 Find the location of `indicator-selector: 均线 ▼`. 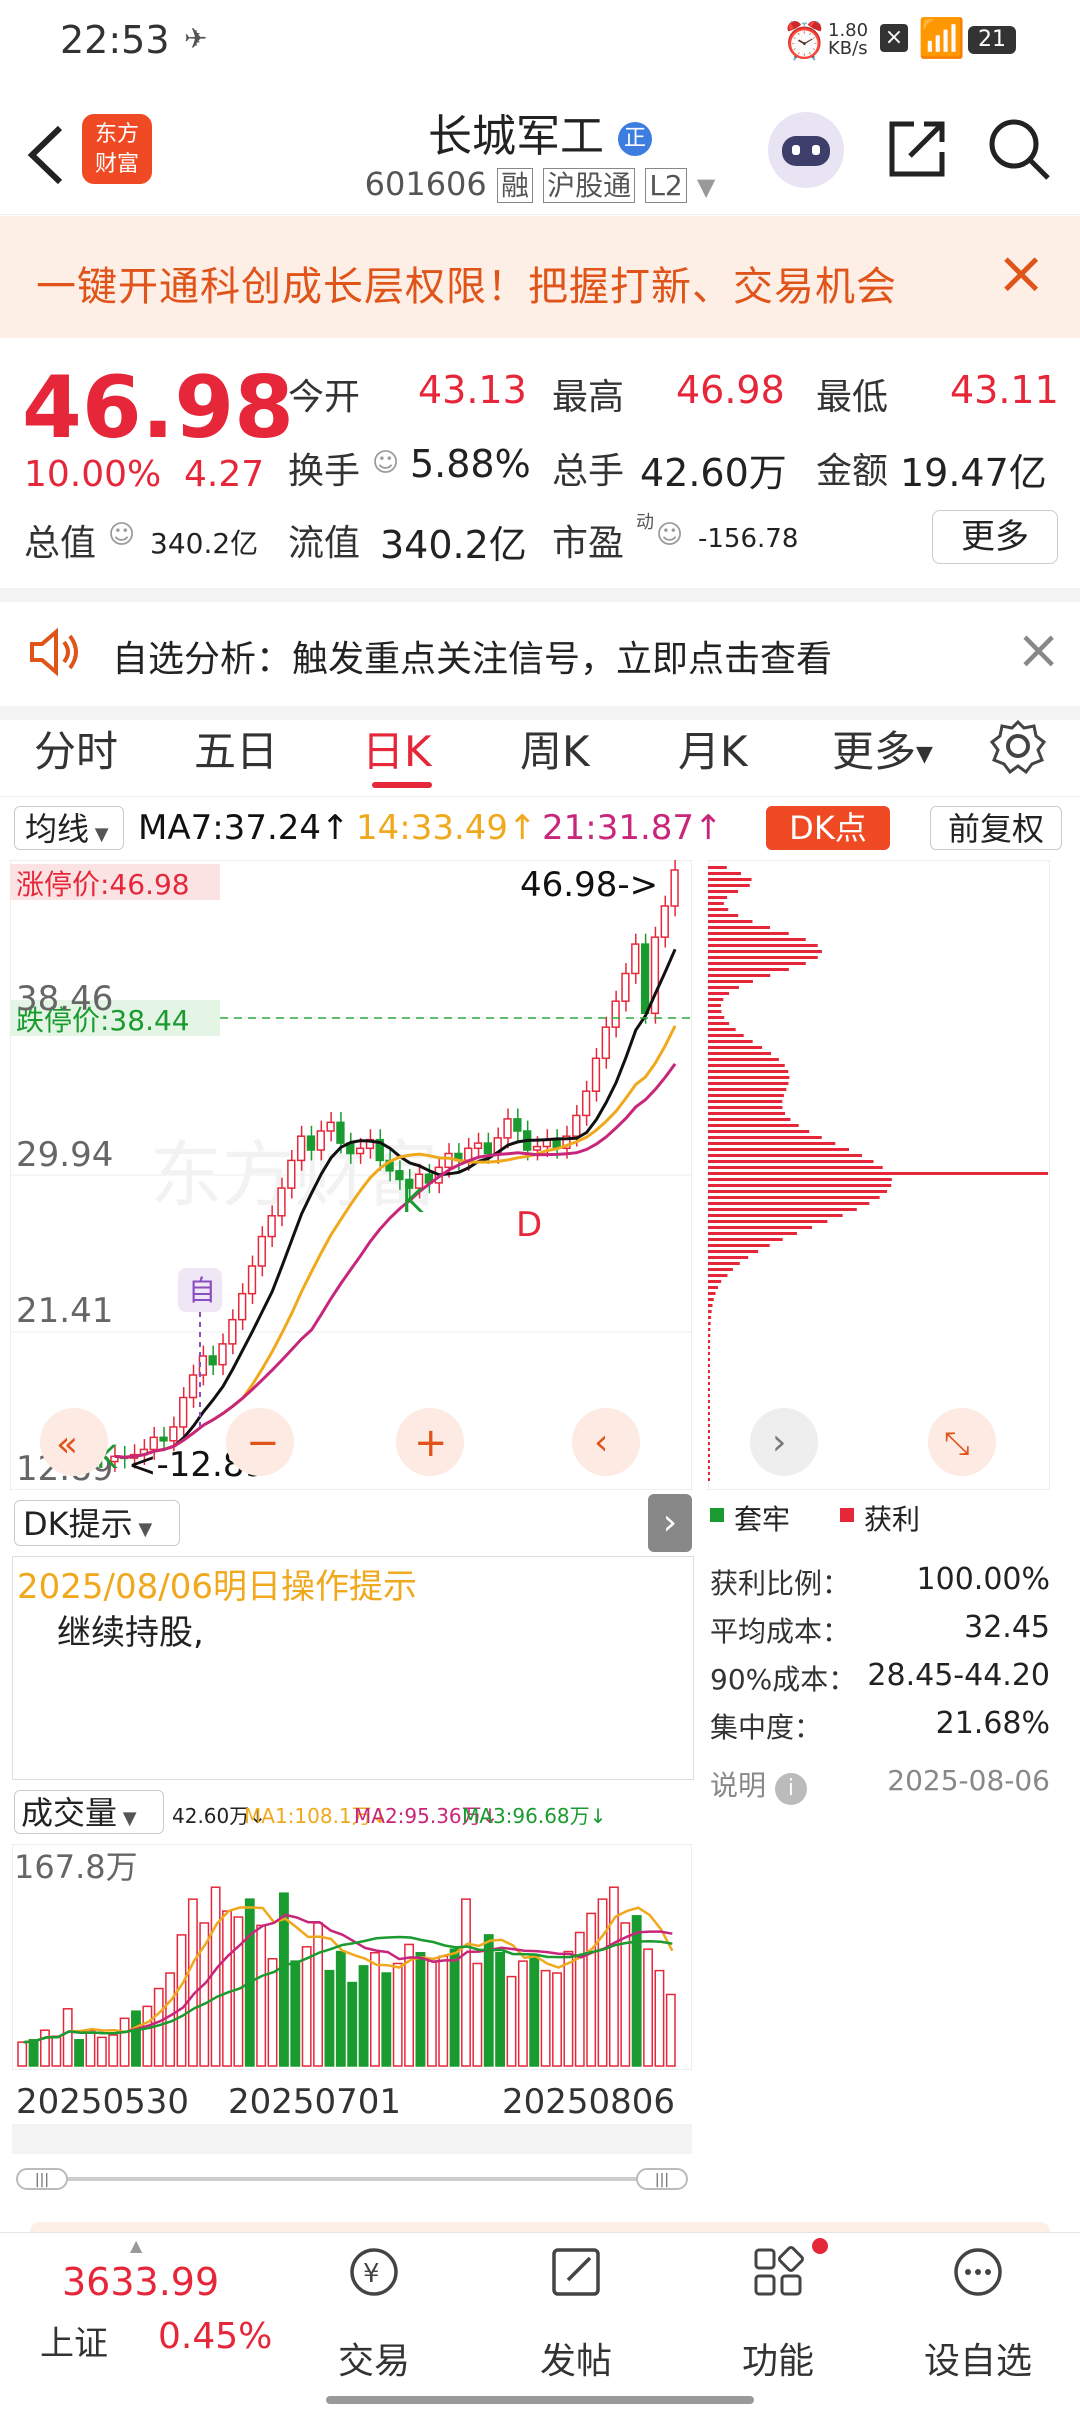

indicator-selector: 均线 ▼ is located at coordinates (69, 828).